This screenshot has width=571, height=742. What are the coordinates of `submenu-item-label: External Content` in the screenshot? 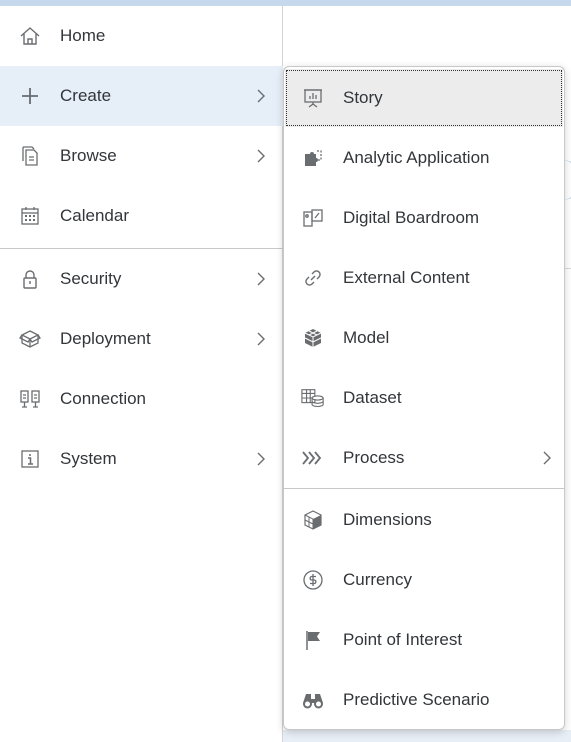 It's located at (406, 277).